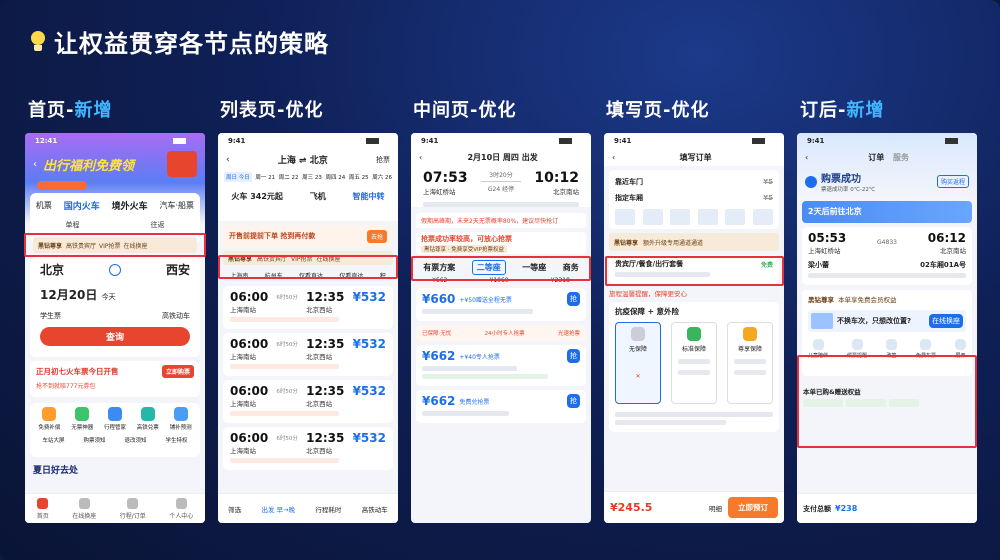  What do you see at coordinates (234, 509) in the screenshot?
I see `filter-button: 筛选` at bounding box center [234, 509].